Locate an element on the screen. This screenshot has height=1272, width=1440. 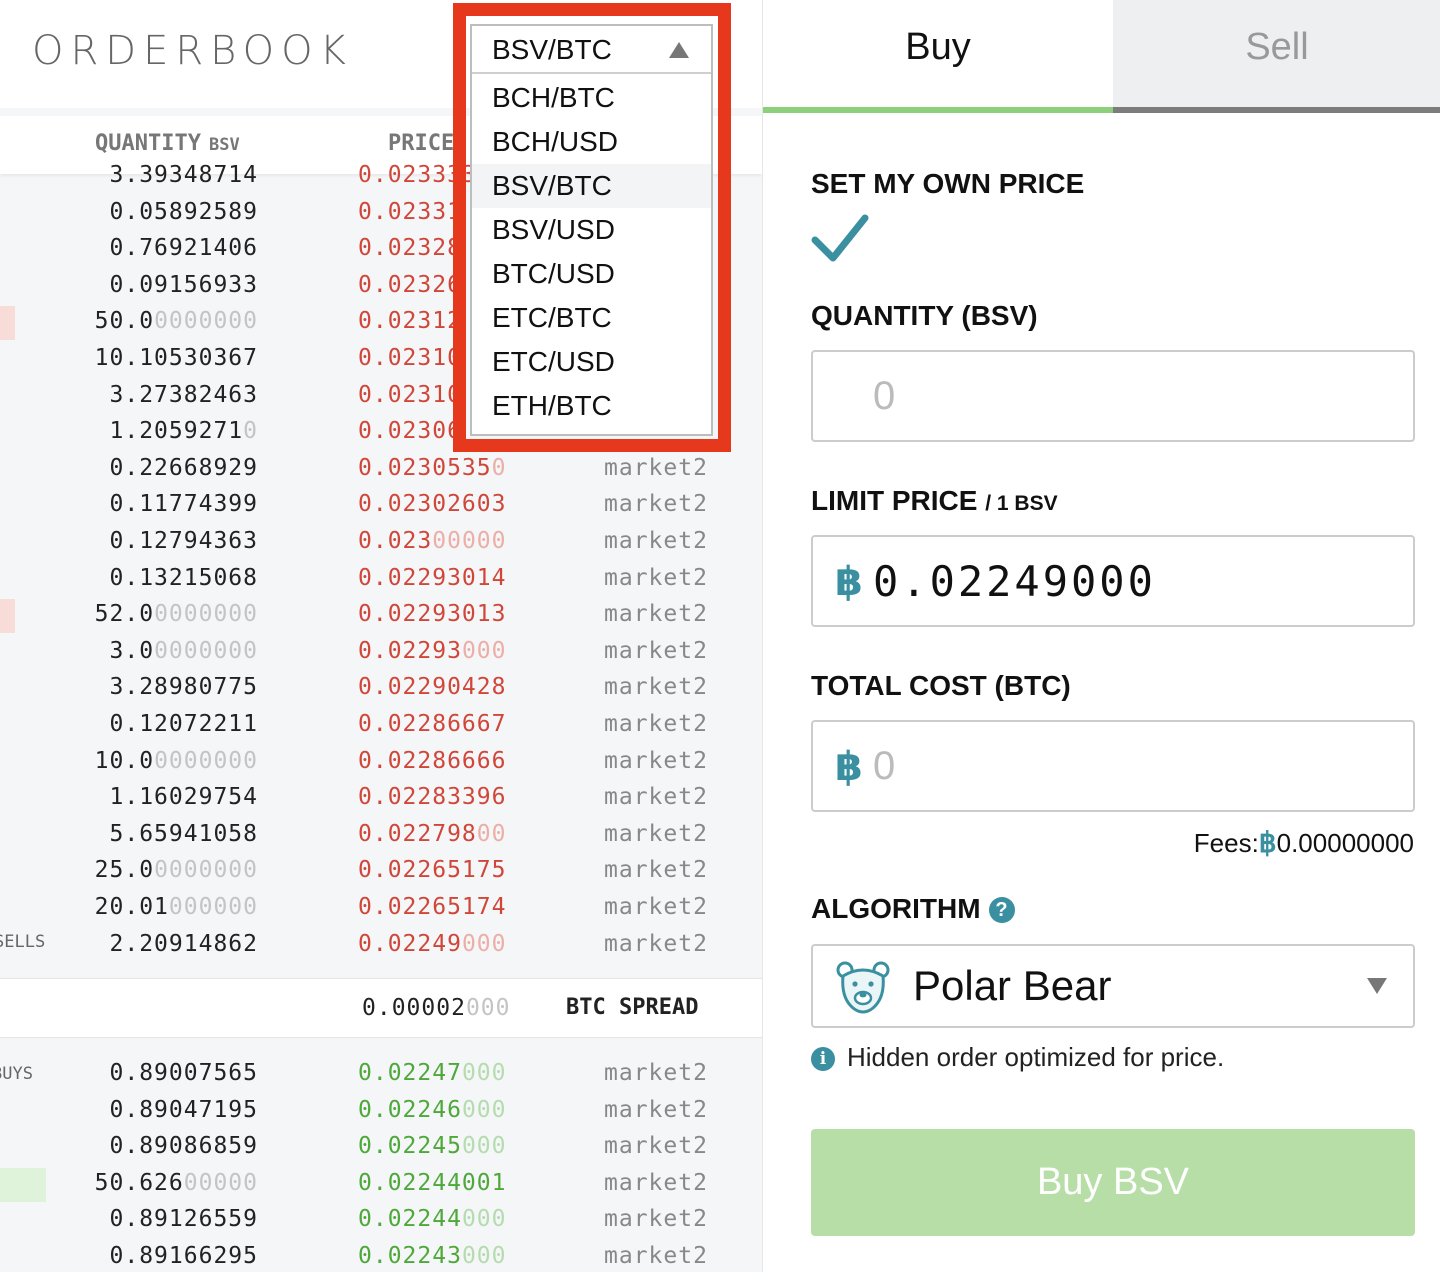
sell-order-row: 10.00000000 0.02286666 market2 is located at coordinates (381, 762).